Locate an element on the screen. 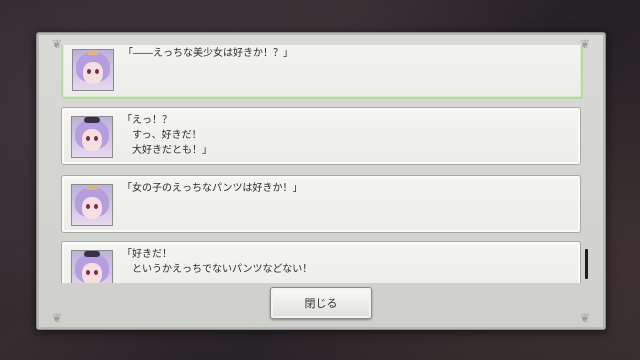  scrollbar-thumb is located at coordinates (586, 264).